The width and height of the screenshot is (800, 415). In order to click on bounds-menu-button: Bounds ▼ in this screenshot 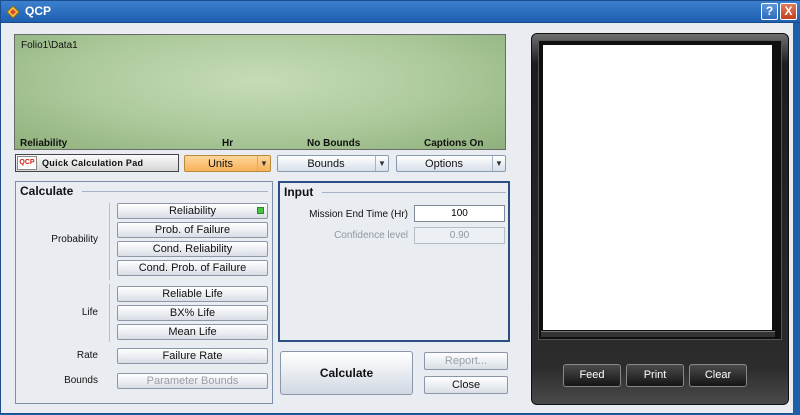, I will do `click(333, 163)`.